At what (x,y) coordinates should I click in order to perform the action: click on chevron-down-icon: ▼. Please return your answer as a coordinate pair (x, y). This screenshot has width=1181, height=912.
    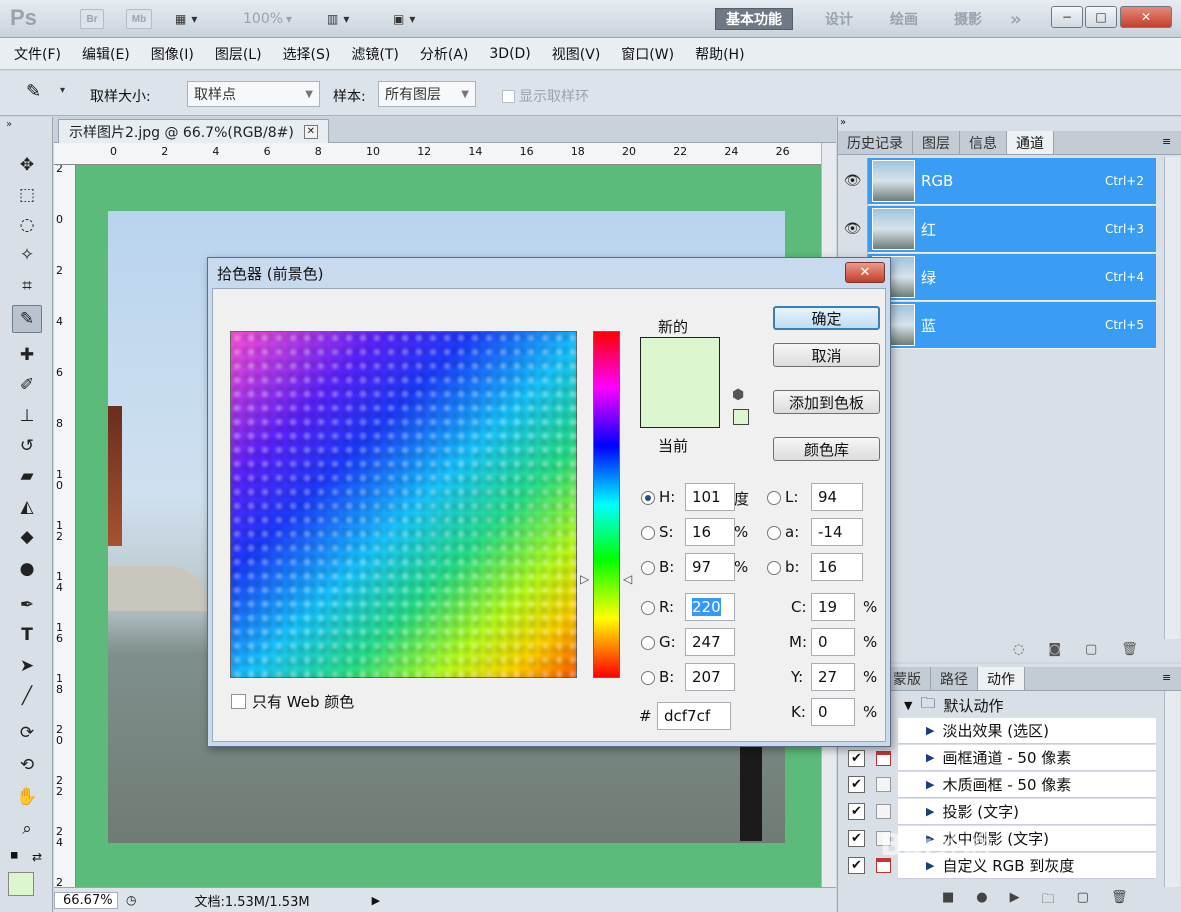
    Looking at the image, I should click on (908, 705).